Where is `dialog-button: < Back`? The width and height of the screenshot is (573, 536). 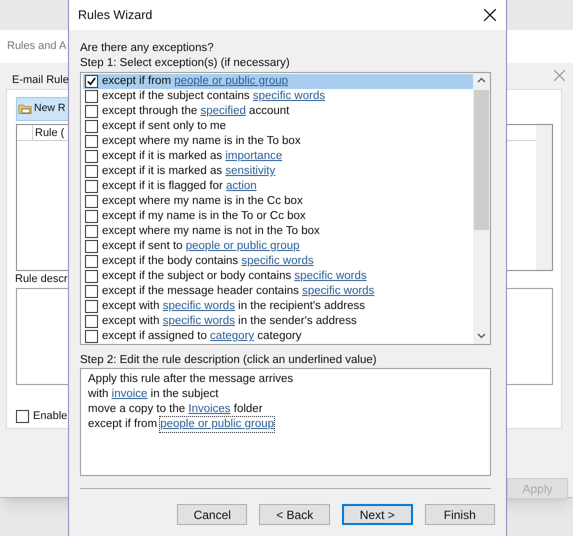 dialog-button: < Back is located at coordinates (294, 514).